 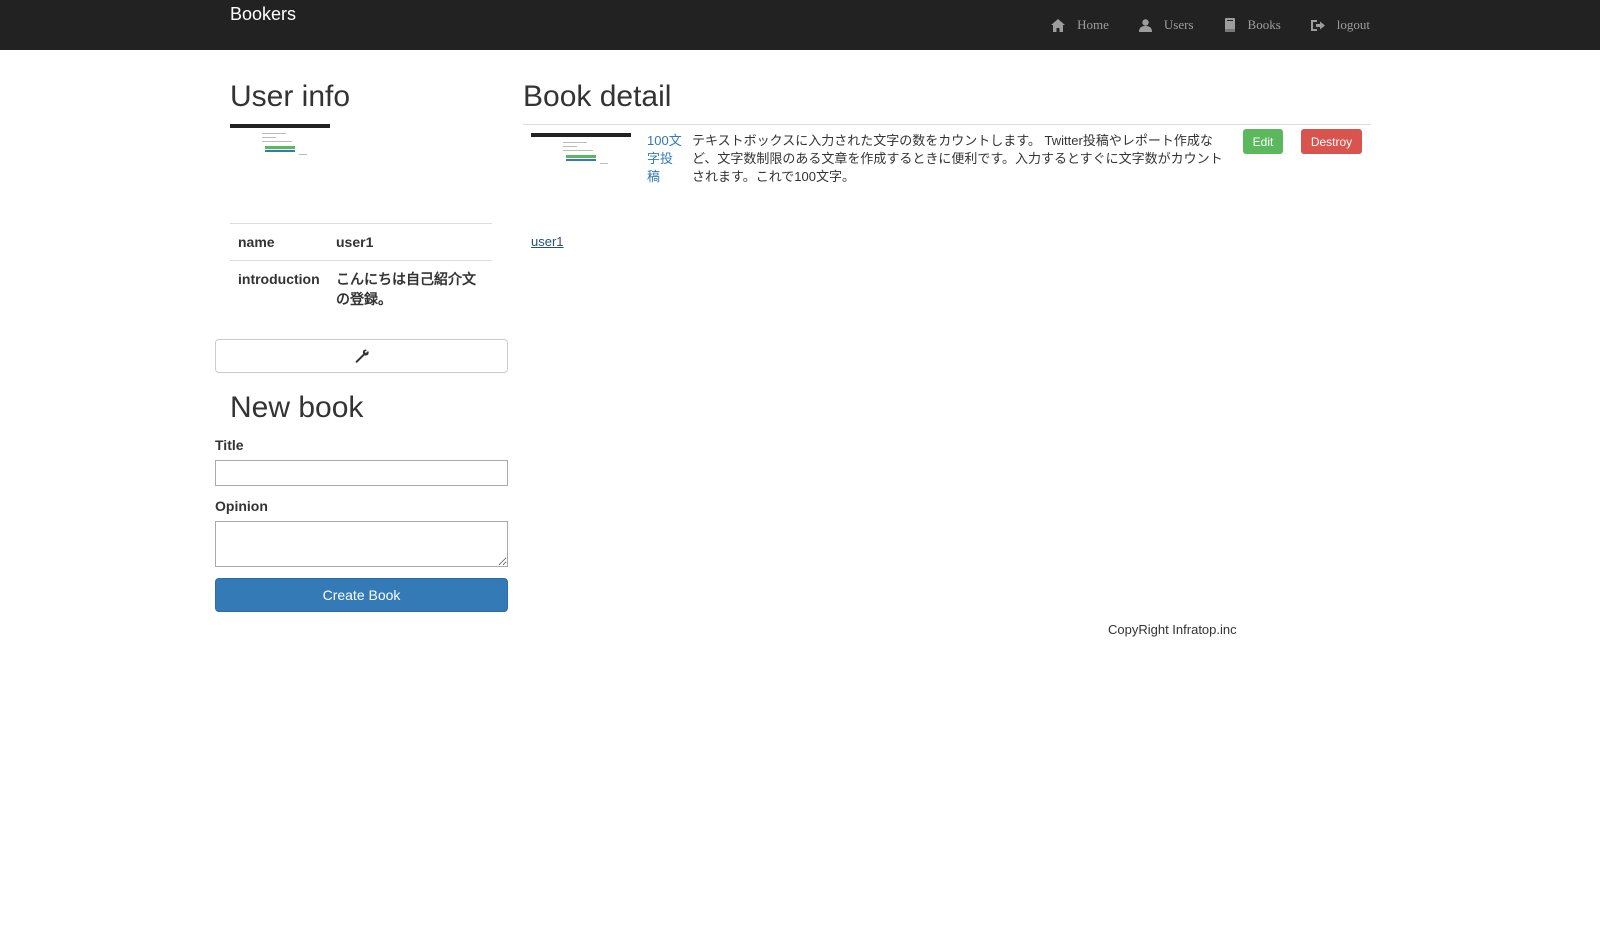 I want to click on create-book-button: Create Book, so click(x=361, y=595).